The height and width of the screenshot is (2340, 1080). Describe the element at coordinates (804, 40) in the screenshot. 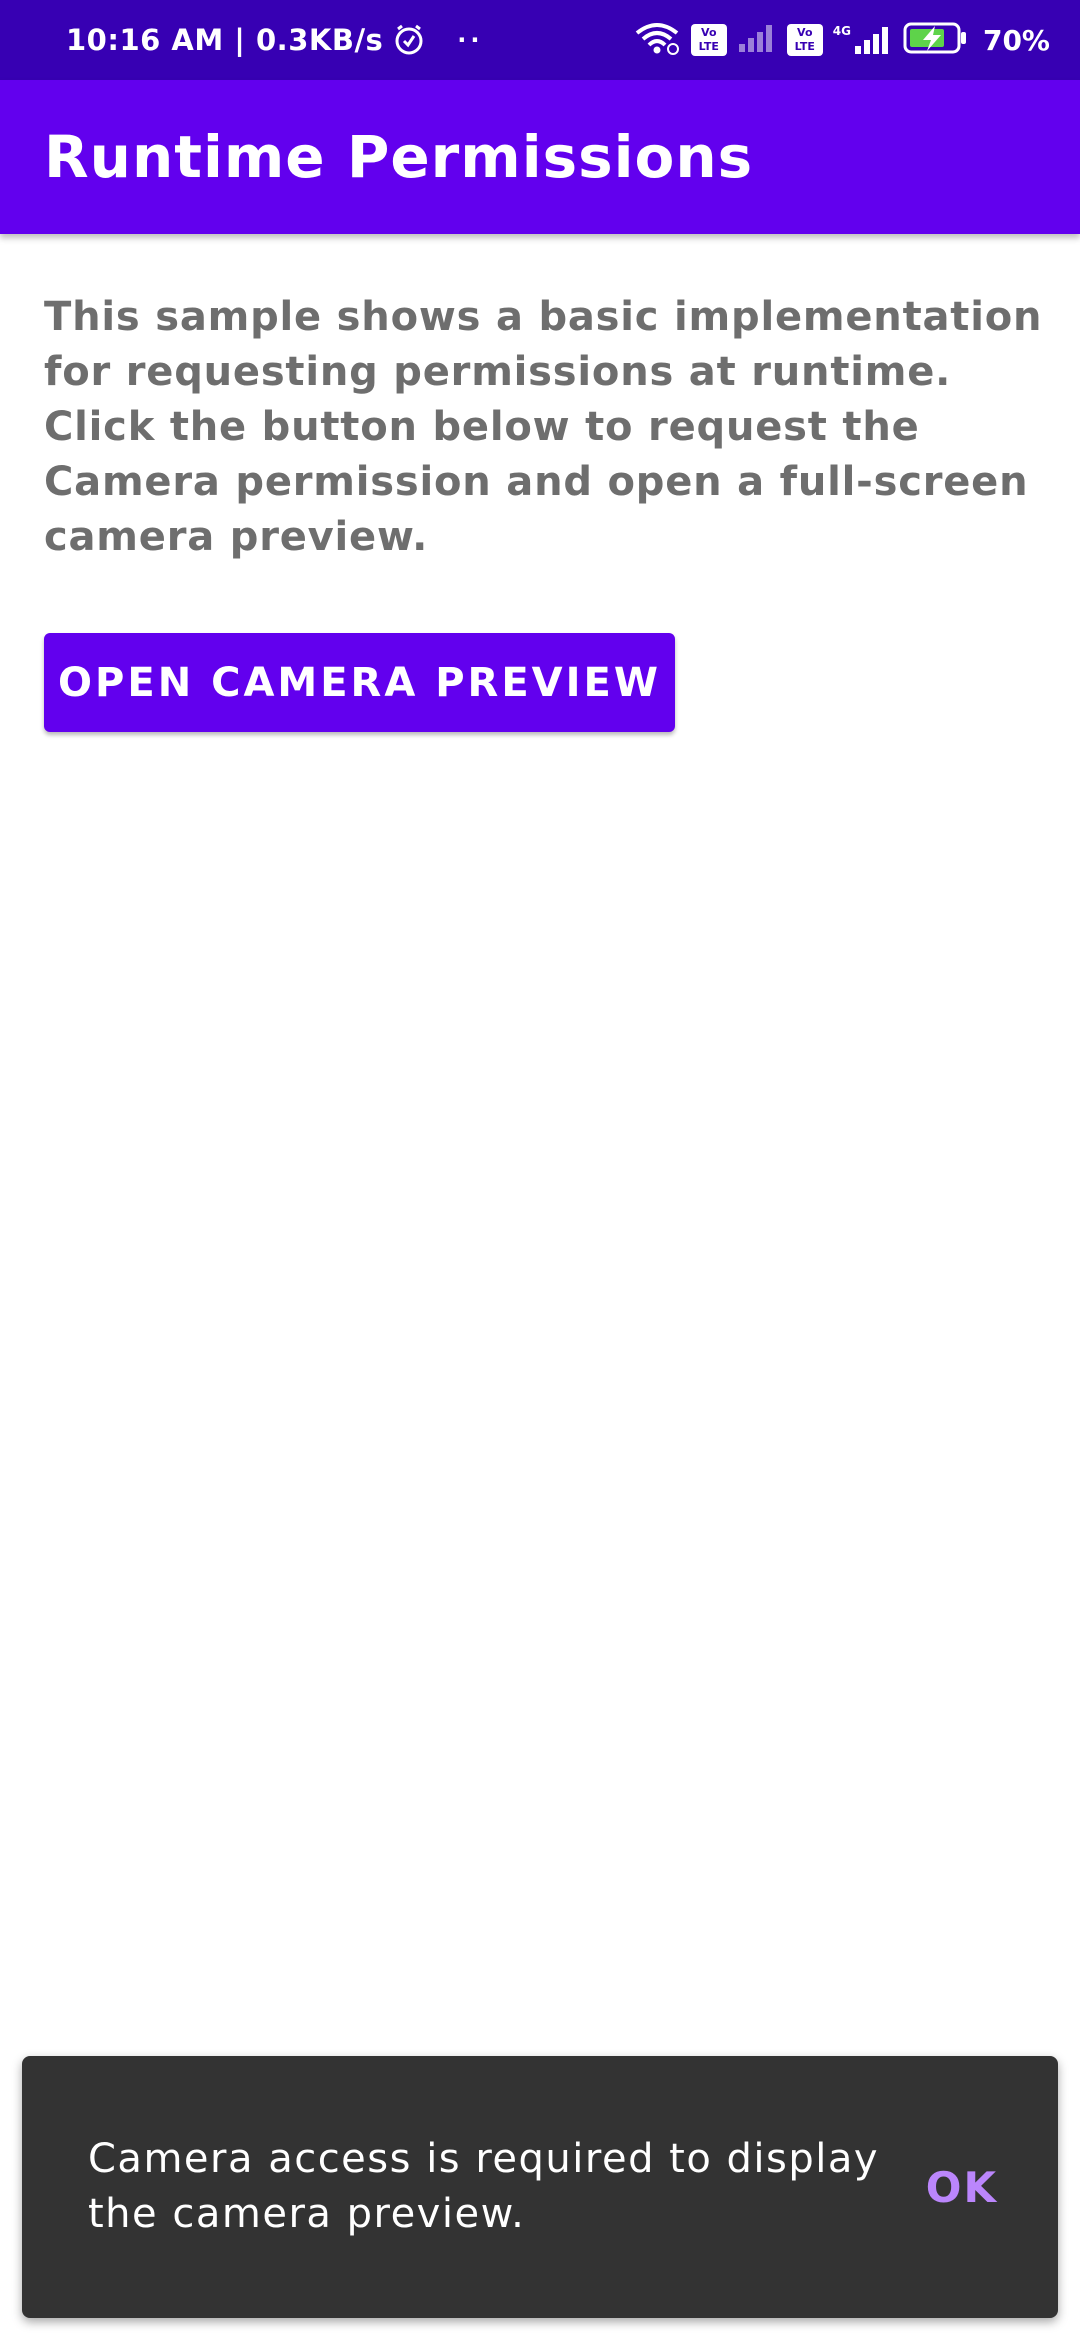

I see `volte-badge-2: Vo LTE` at that location.